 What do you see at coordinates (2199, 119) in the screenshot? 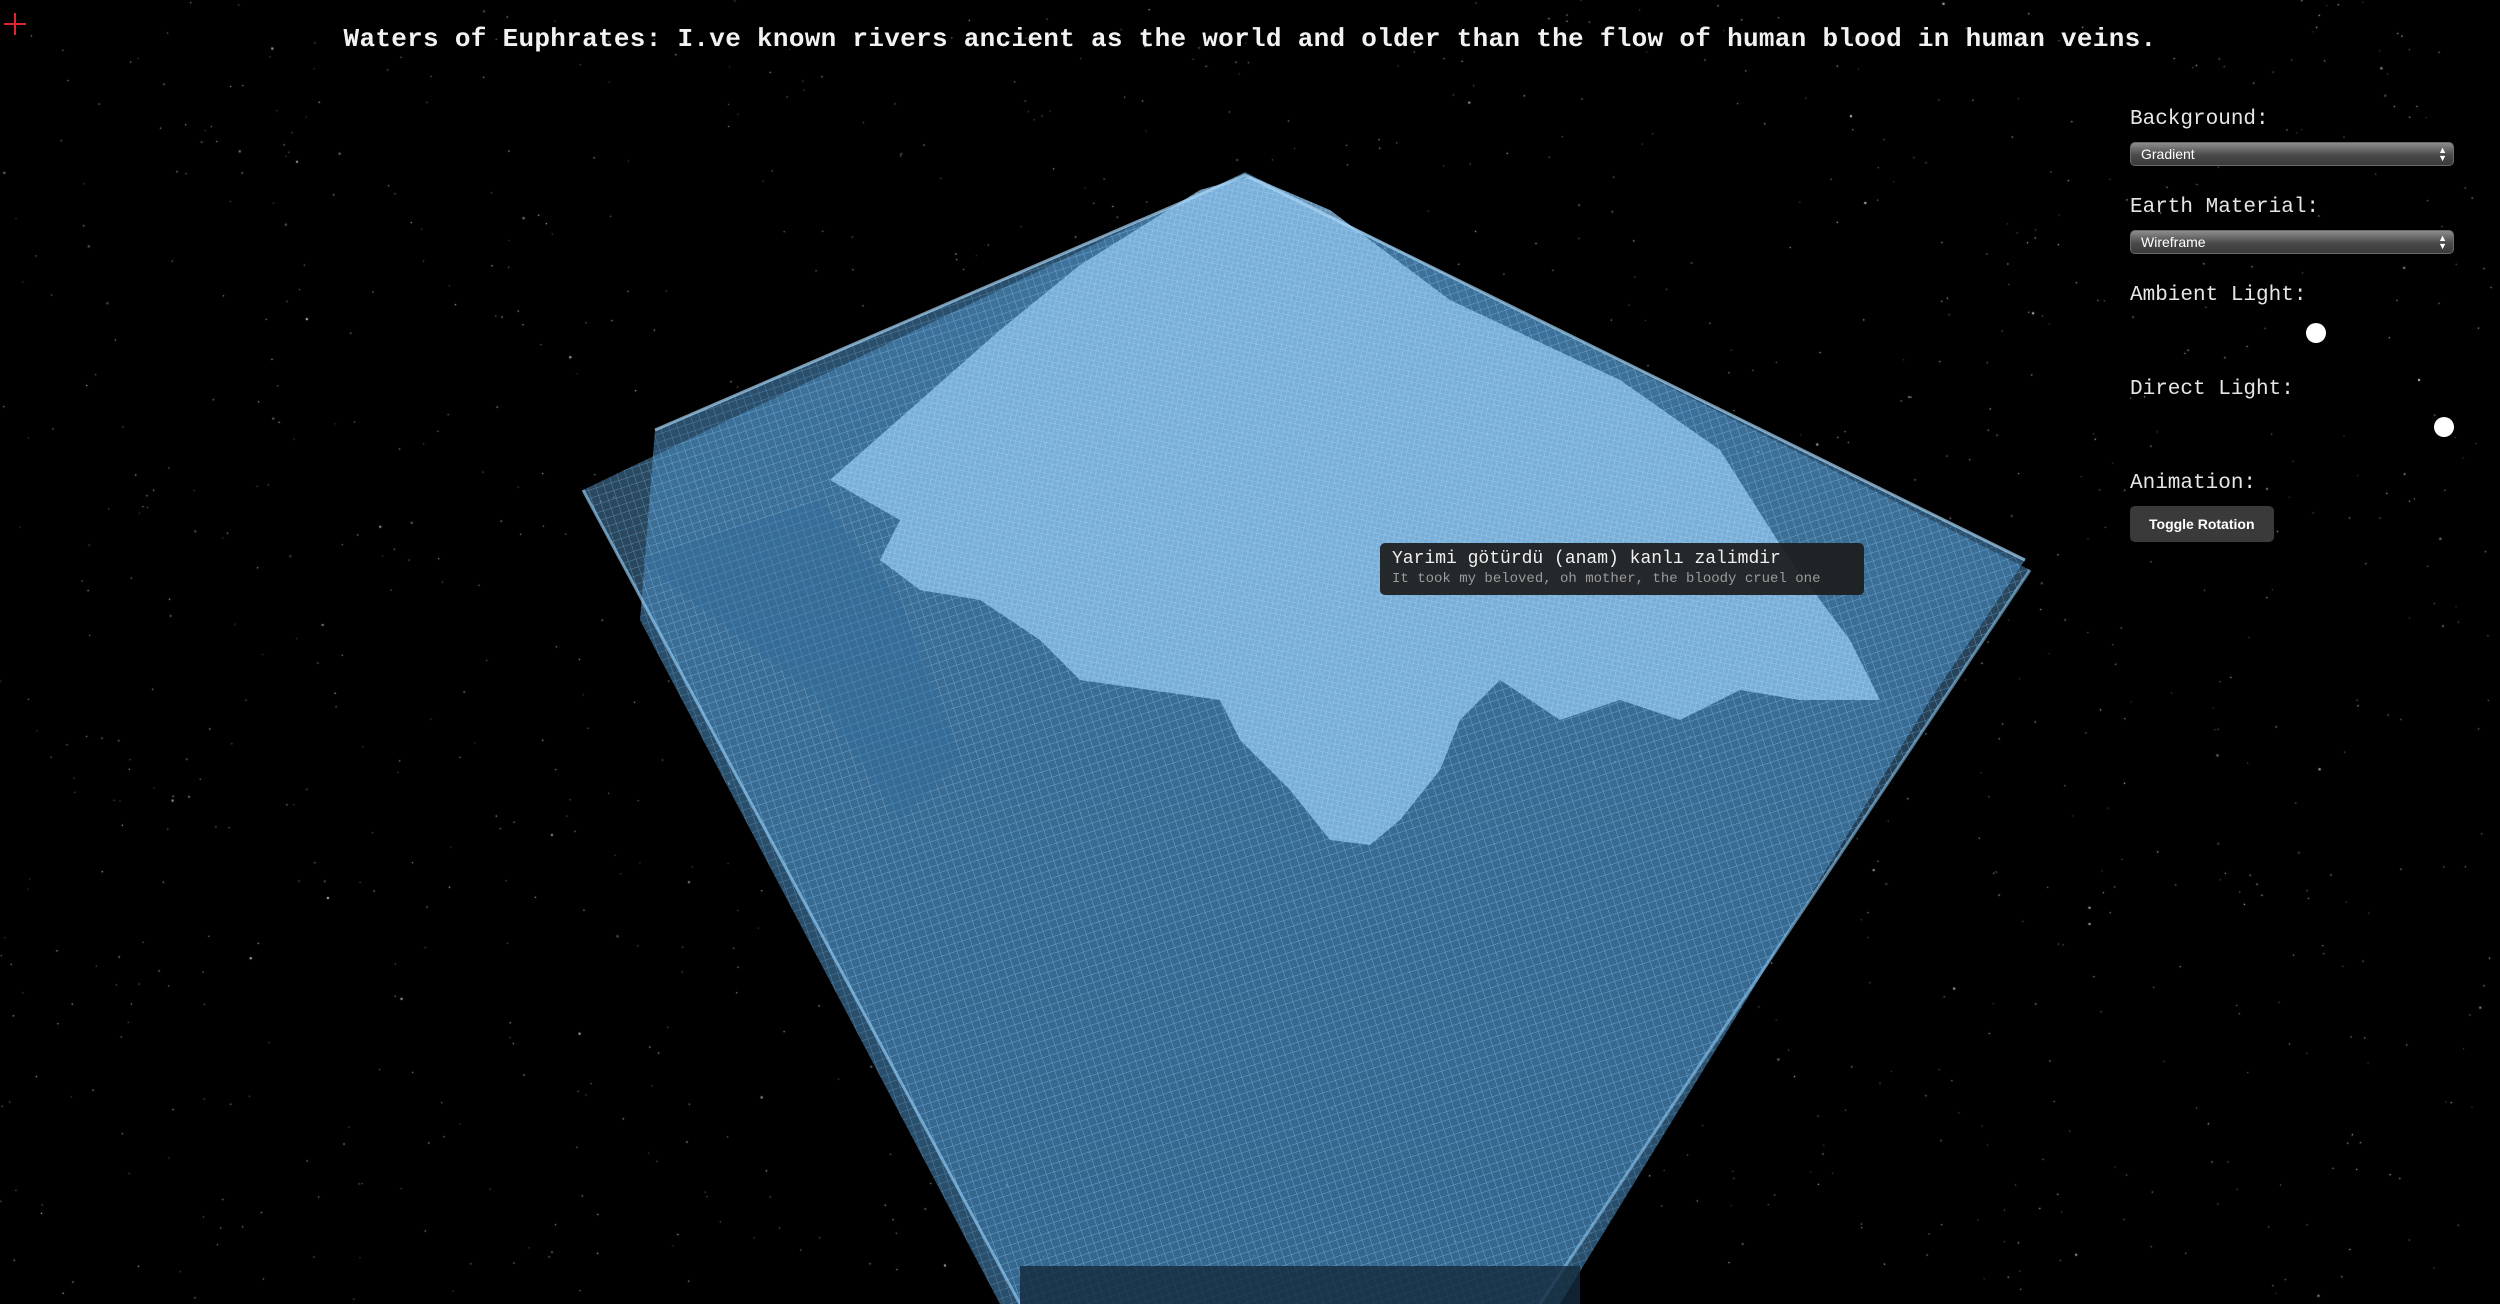
I see `background-label: Background:` at bounding box center [2199, 119].